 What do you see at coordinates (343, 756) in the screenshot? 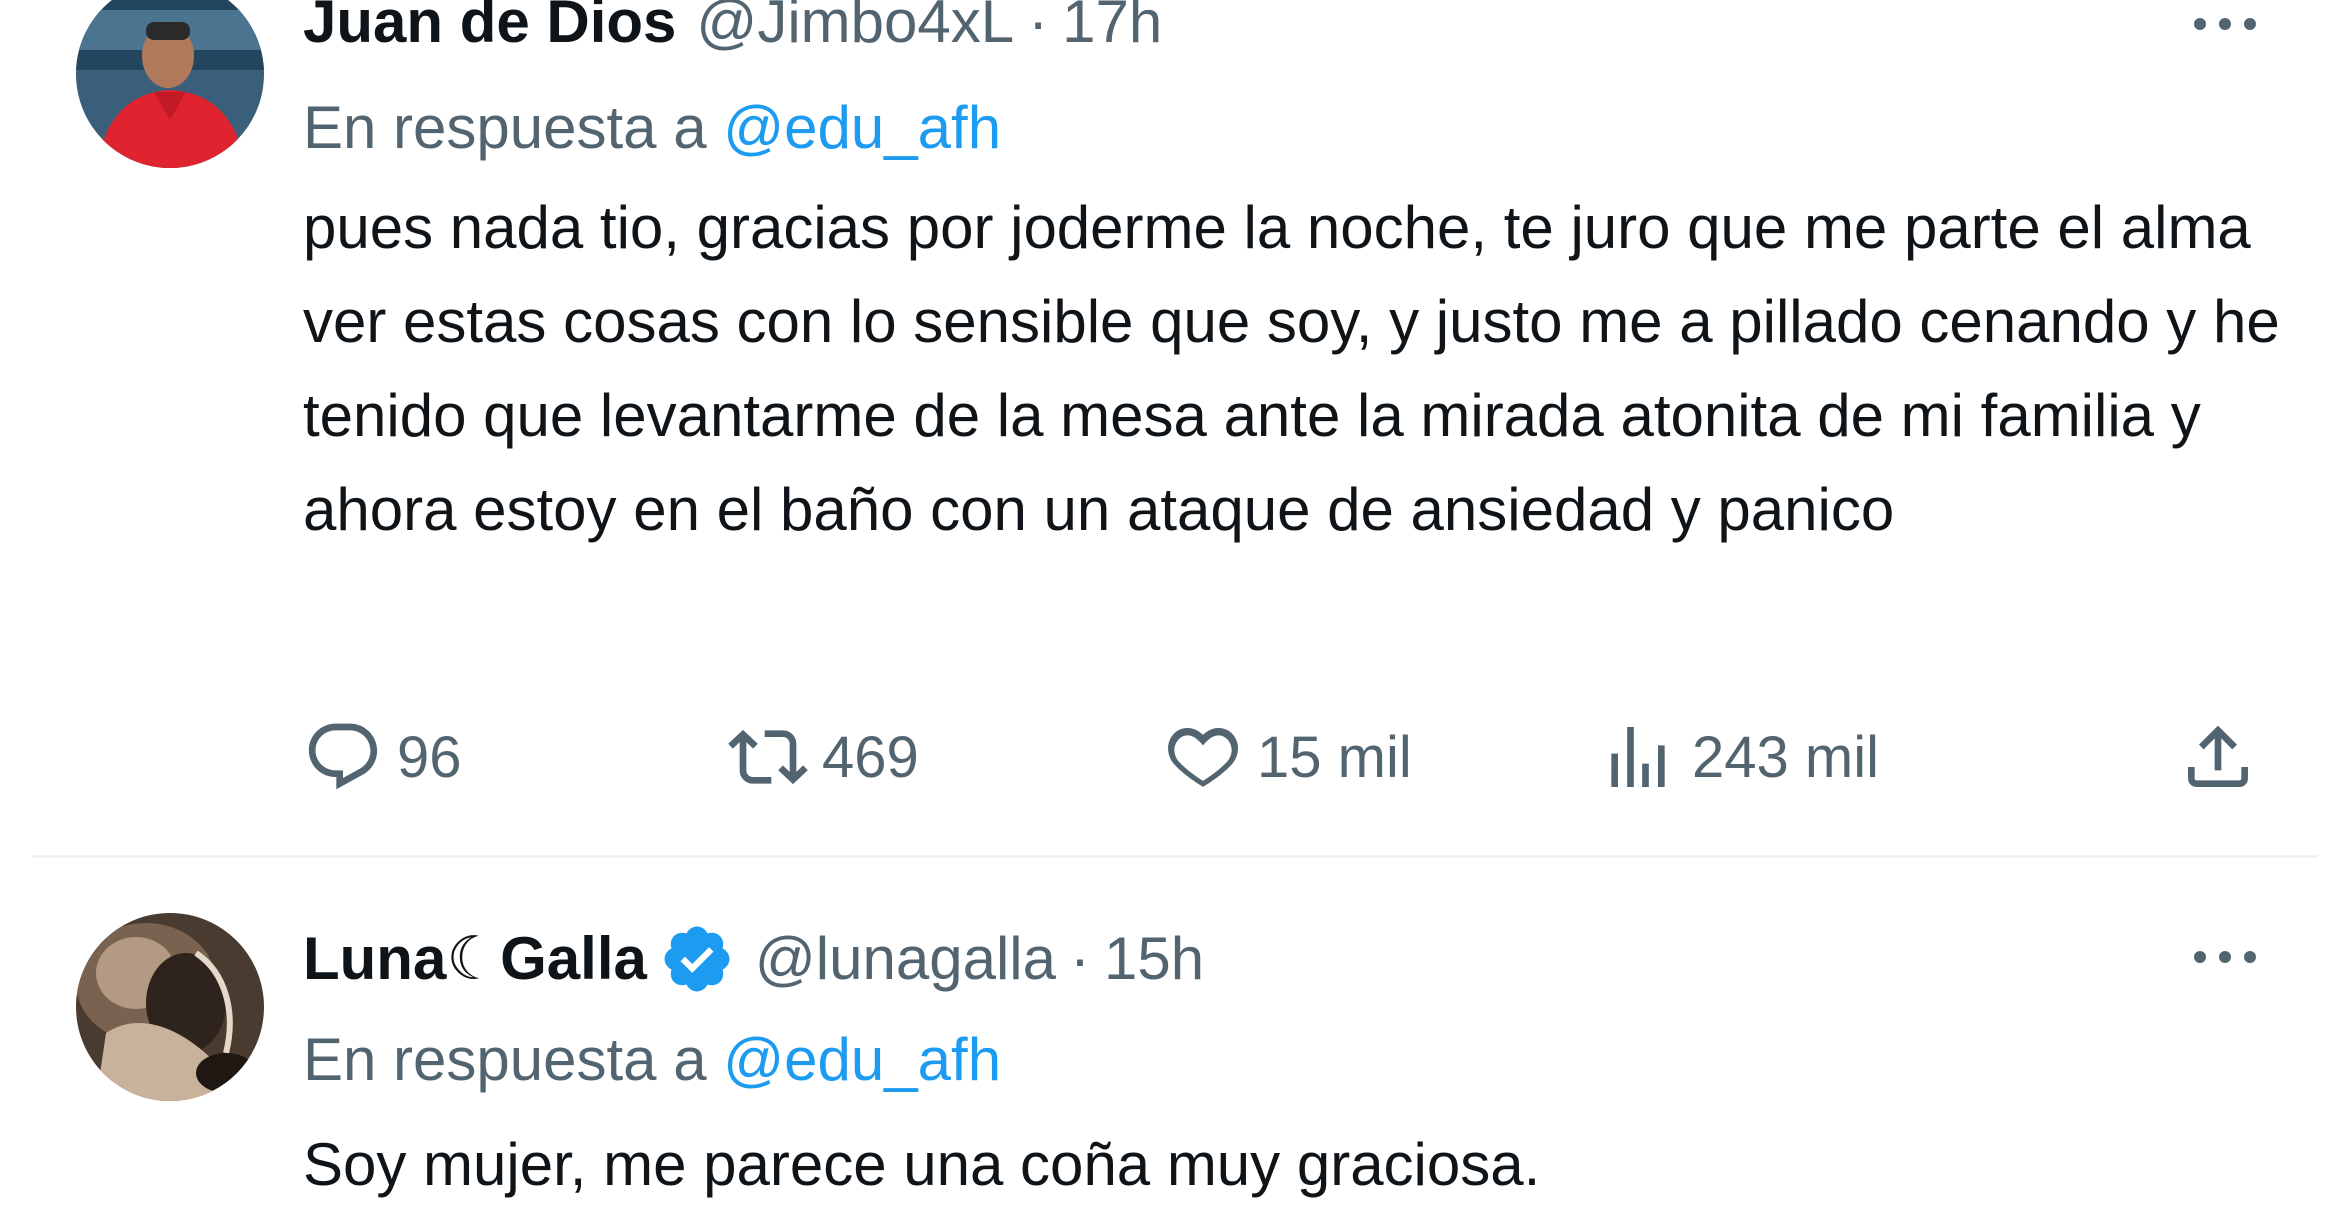
I see `speech-bubble-icon` at bounding box center [343, 756].